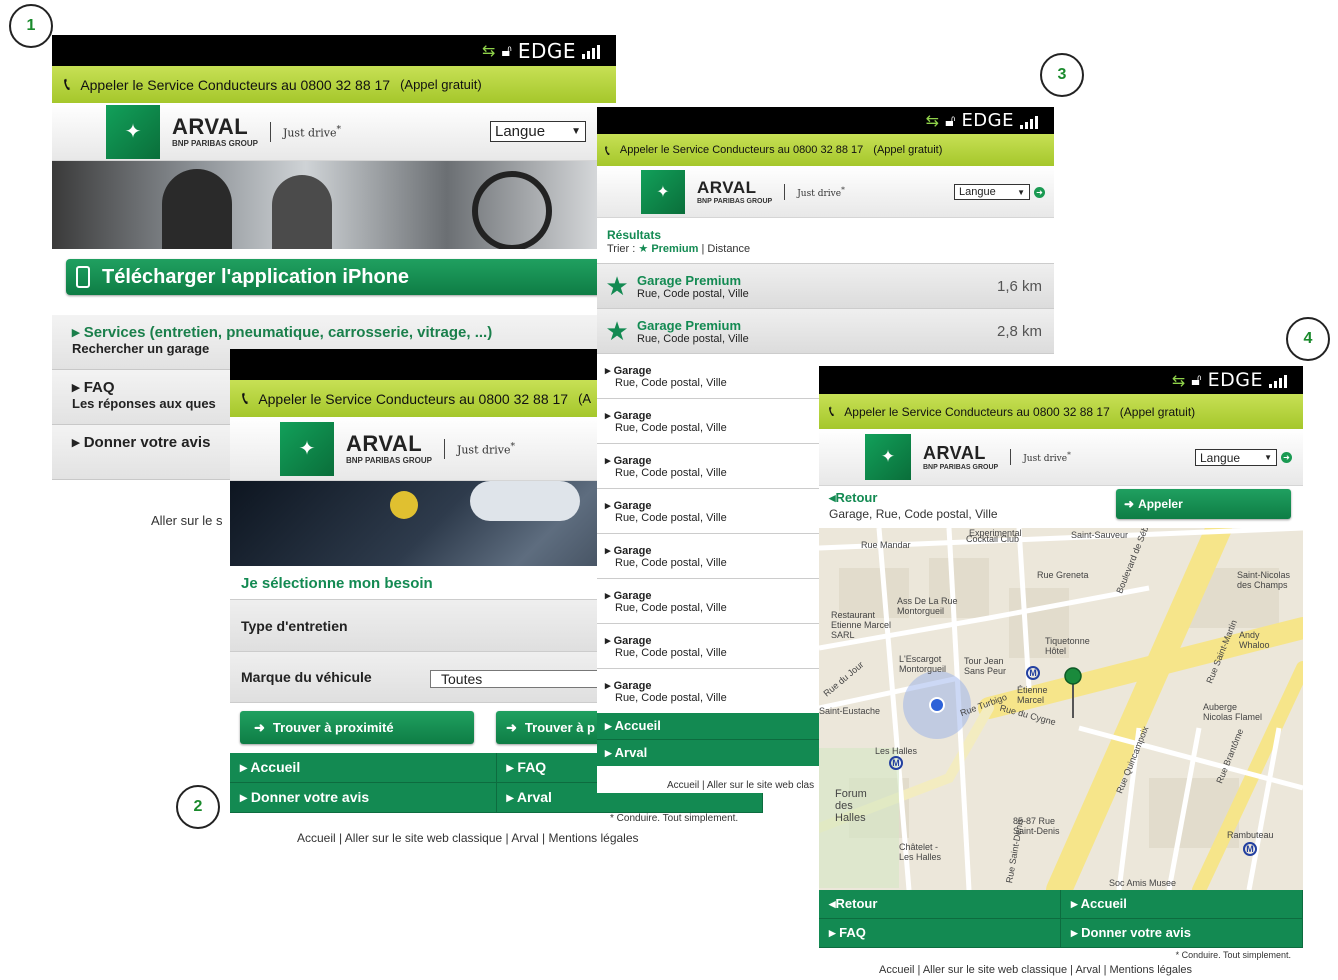  Describe the element at coordinates (1221, 651) in the screenshot. I see `map-label: Rue Saint-Martin` at that location.